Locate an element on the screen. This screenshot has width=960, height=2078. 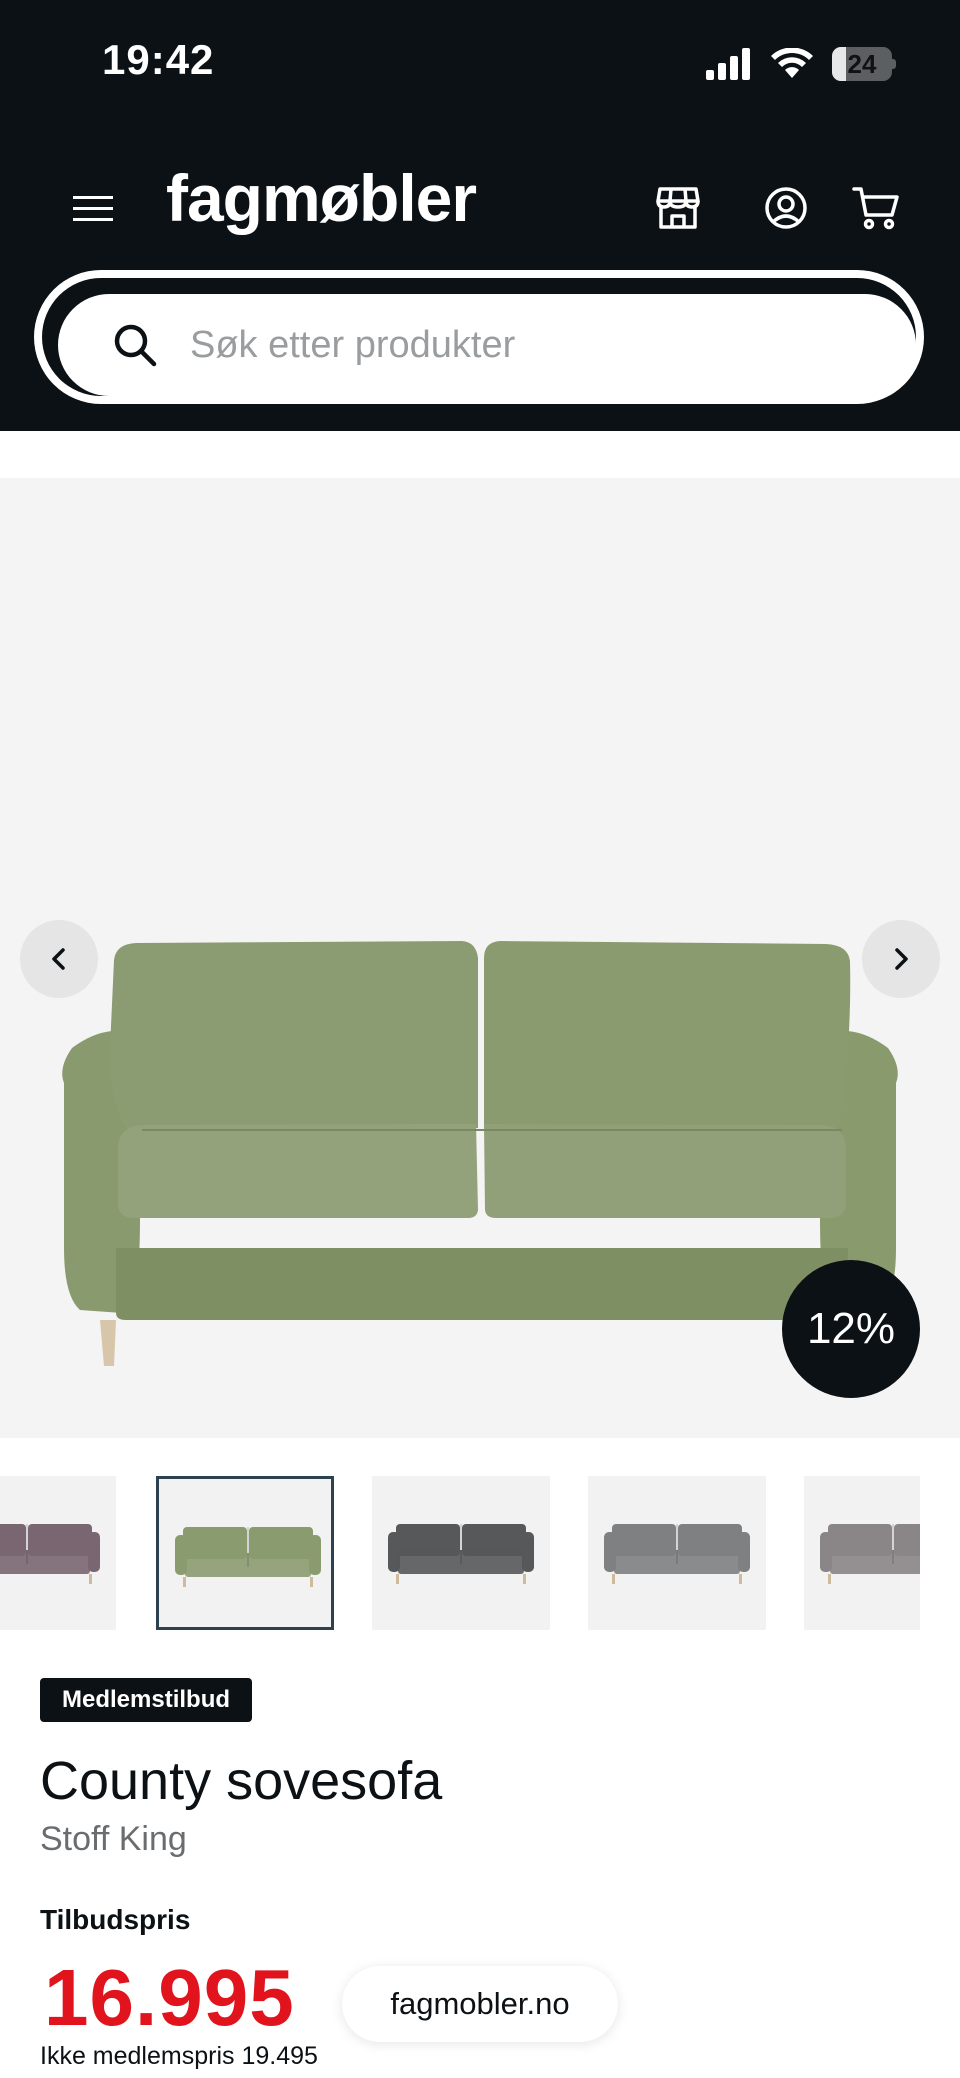
price-label: Tilbudspris is located at coordinates (115, 1919).